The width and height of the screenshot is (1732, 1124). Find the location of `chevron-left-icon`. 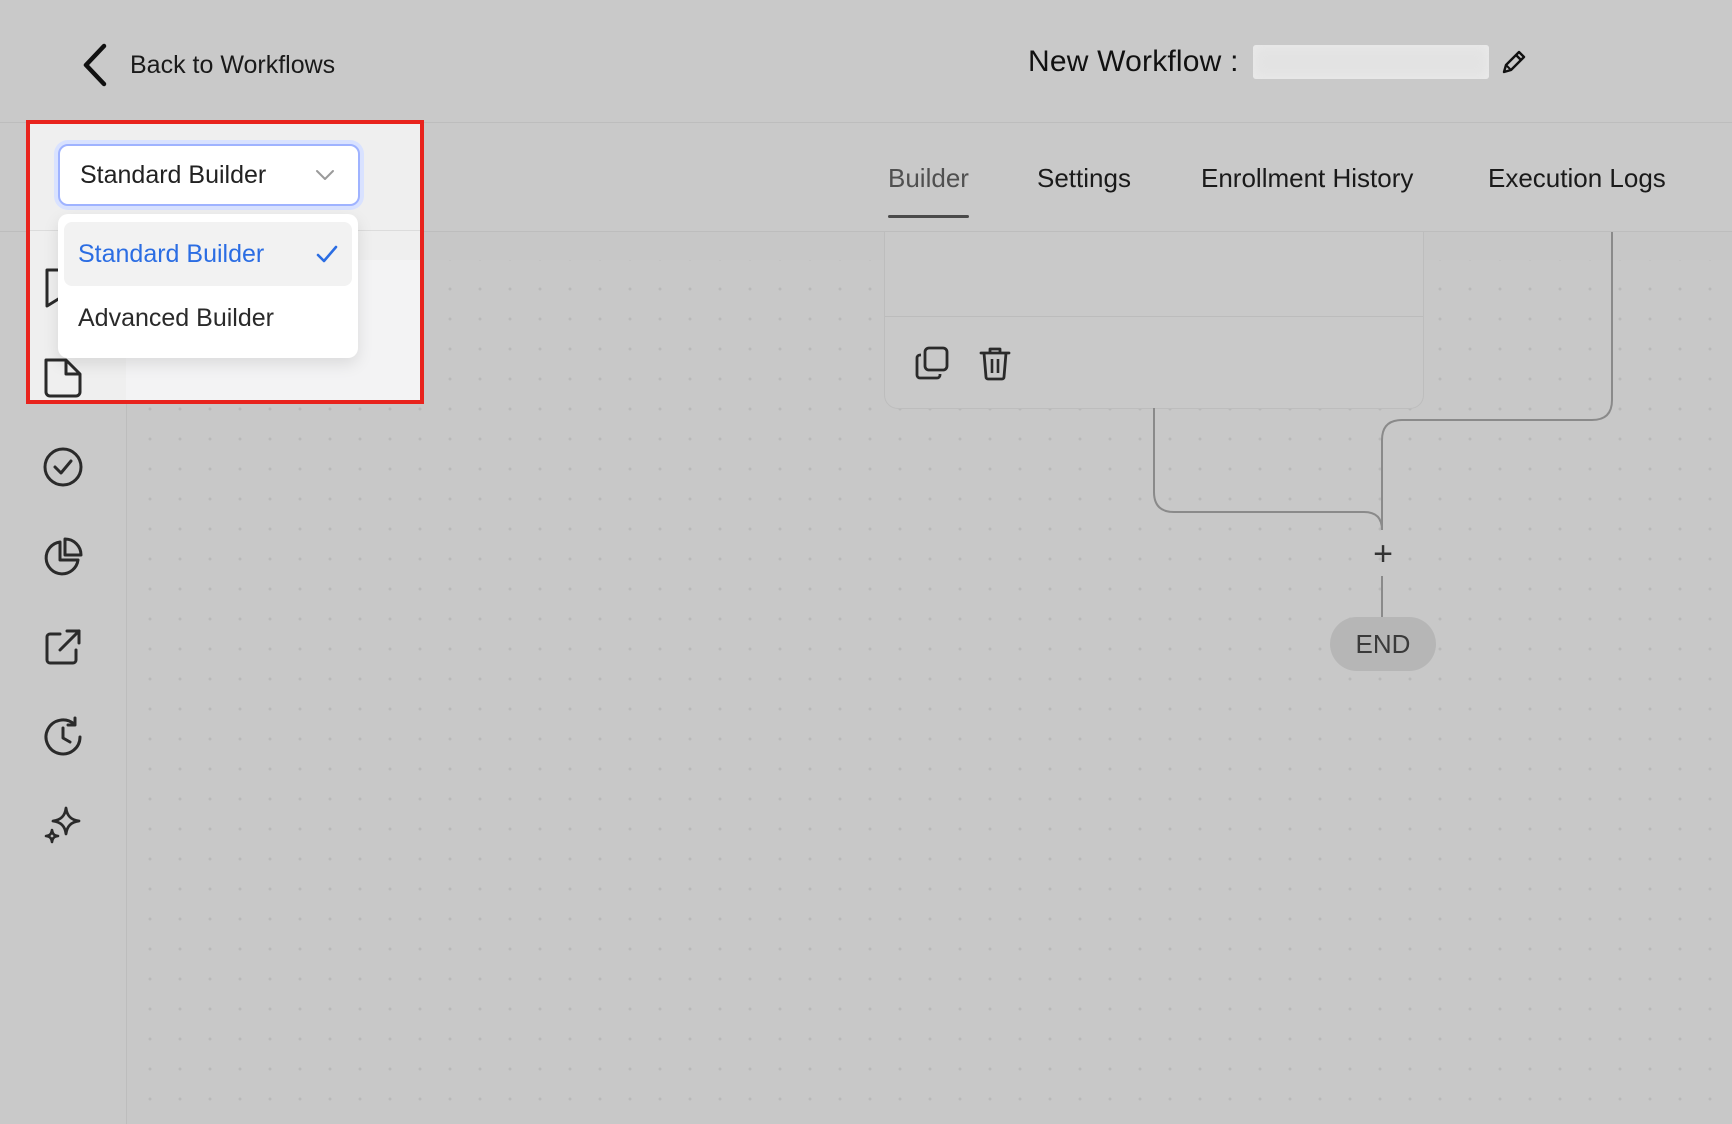

chevron-left-icon is located at coordinates (95, 65).